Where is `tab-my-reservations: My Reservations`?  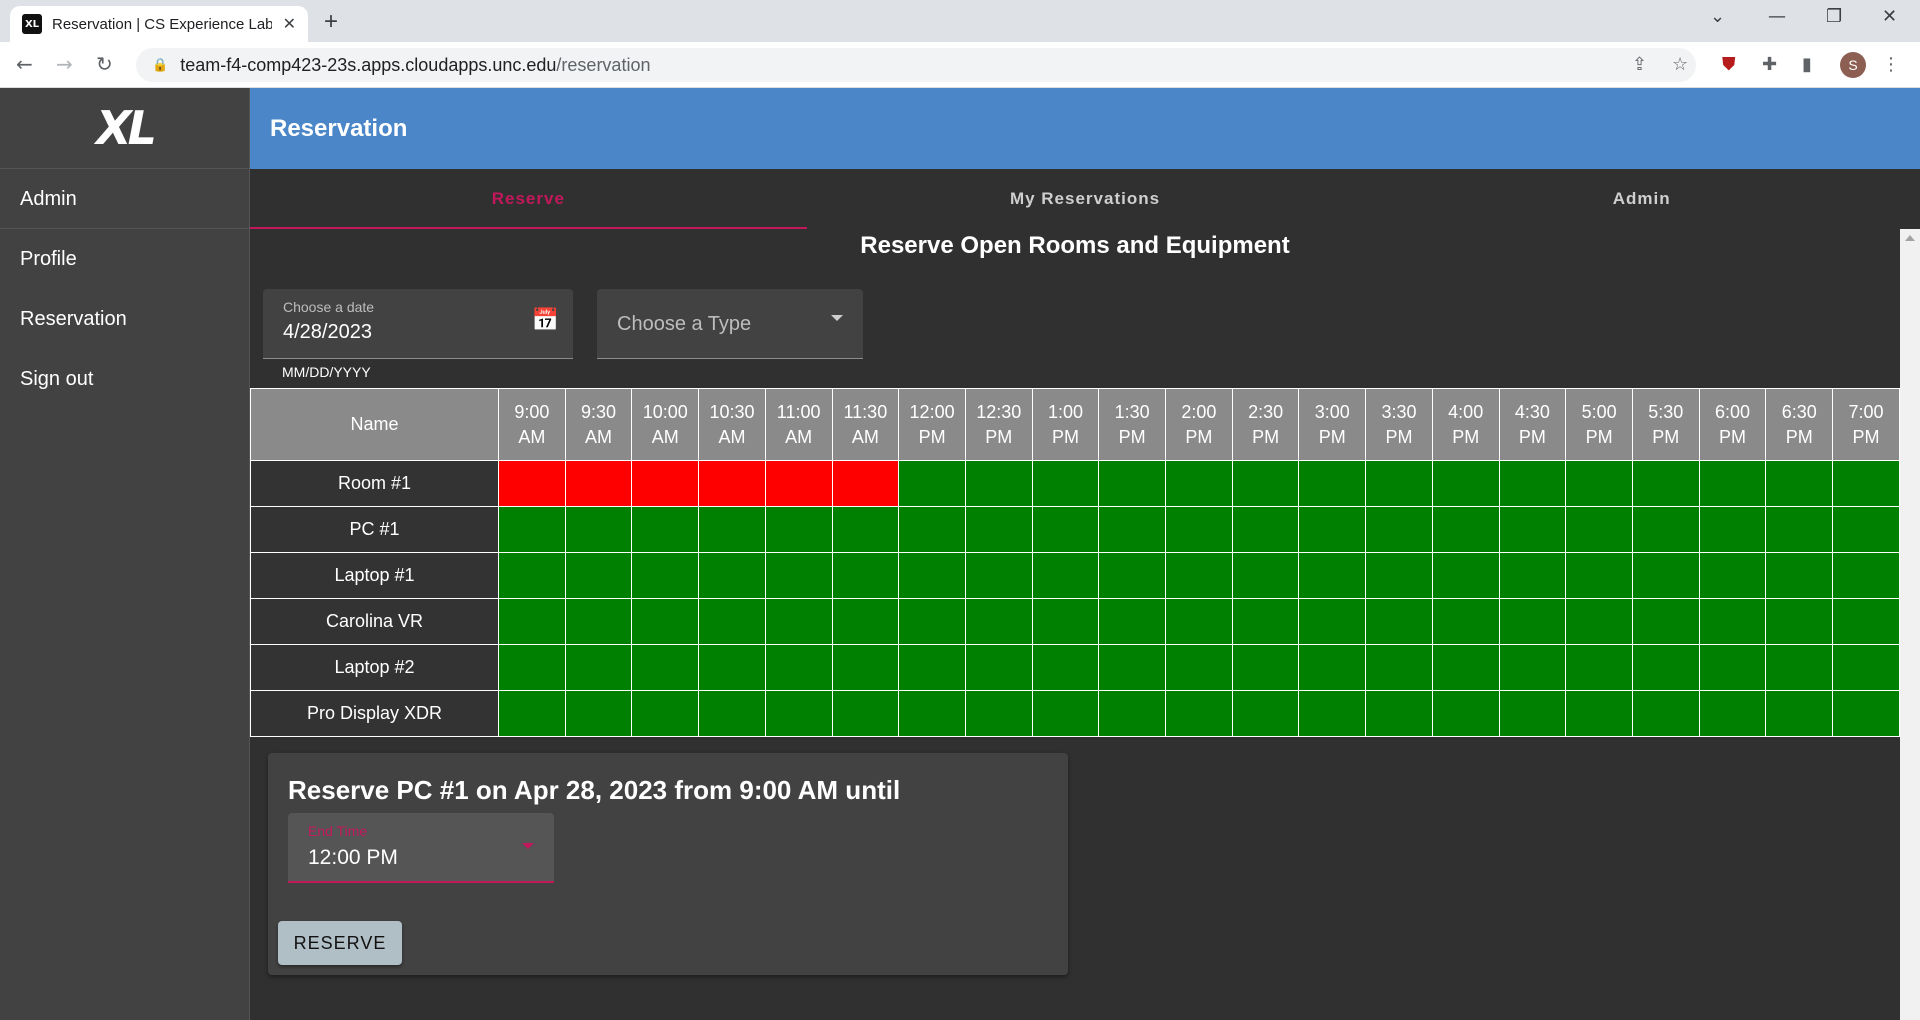 tab-my-reservations: My Reservations is located at coordinates (1085, 199).